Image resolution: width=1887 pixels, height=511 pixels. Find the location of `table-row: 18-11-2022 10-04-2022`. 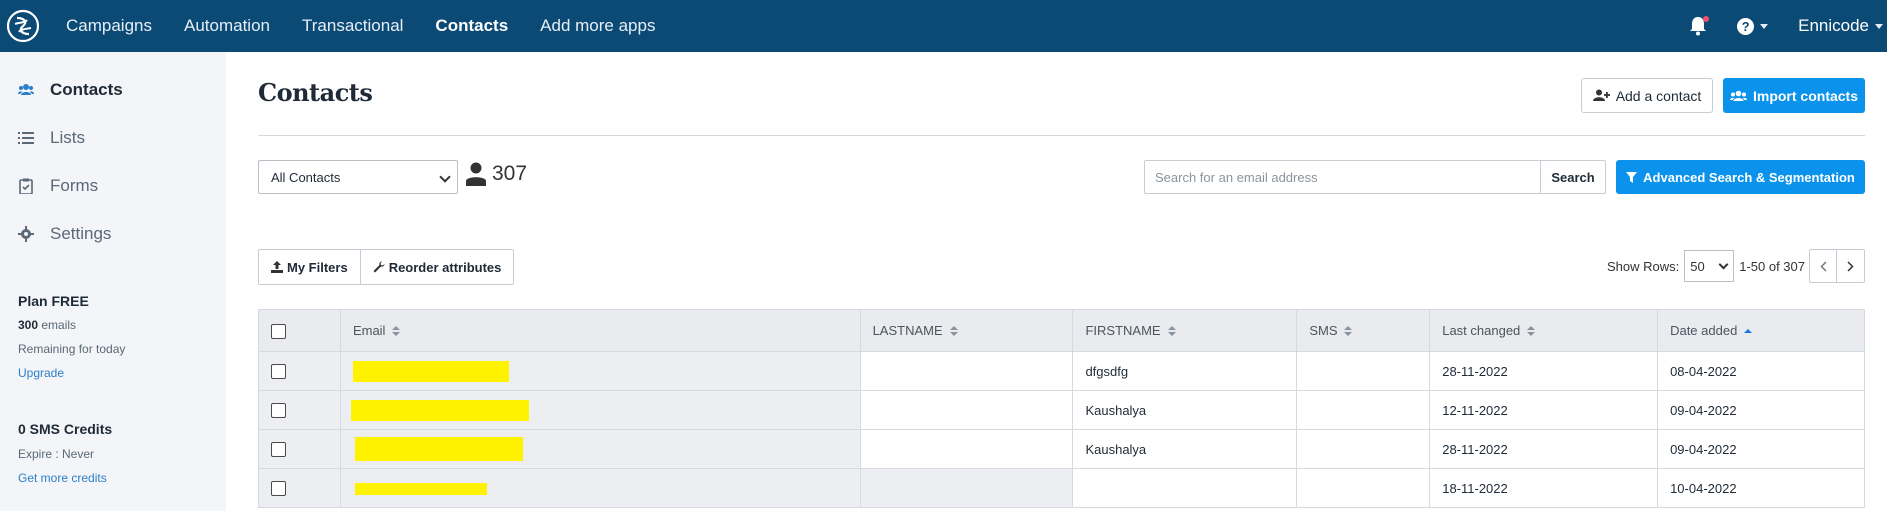

table-row: 18-11-2022 10-04-2022 is located at coordinates (1061, 488).